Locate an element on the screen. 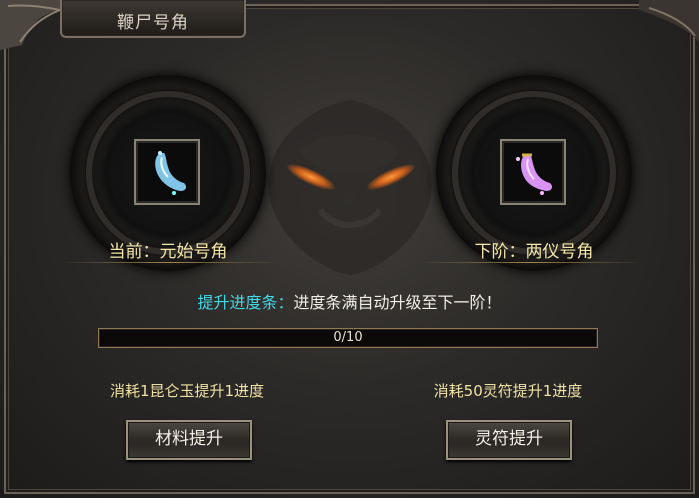 The width and height of the screenshot is (699, 498). next-label-divider is located at coordinates (530, 262).